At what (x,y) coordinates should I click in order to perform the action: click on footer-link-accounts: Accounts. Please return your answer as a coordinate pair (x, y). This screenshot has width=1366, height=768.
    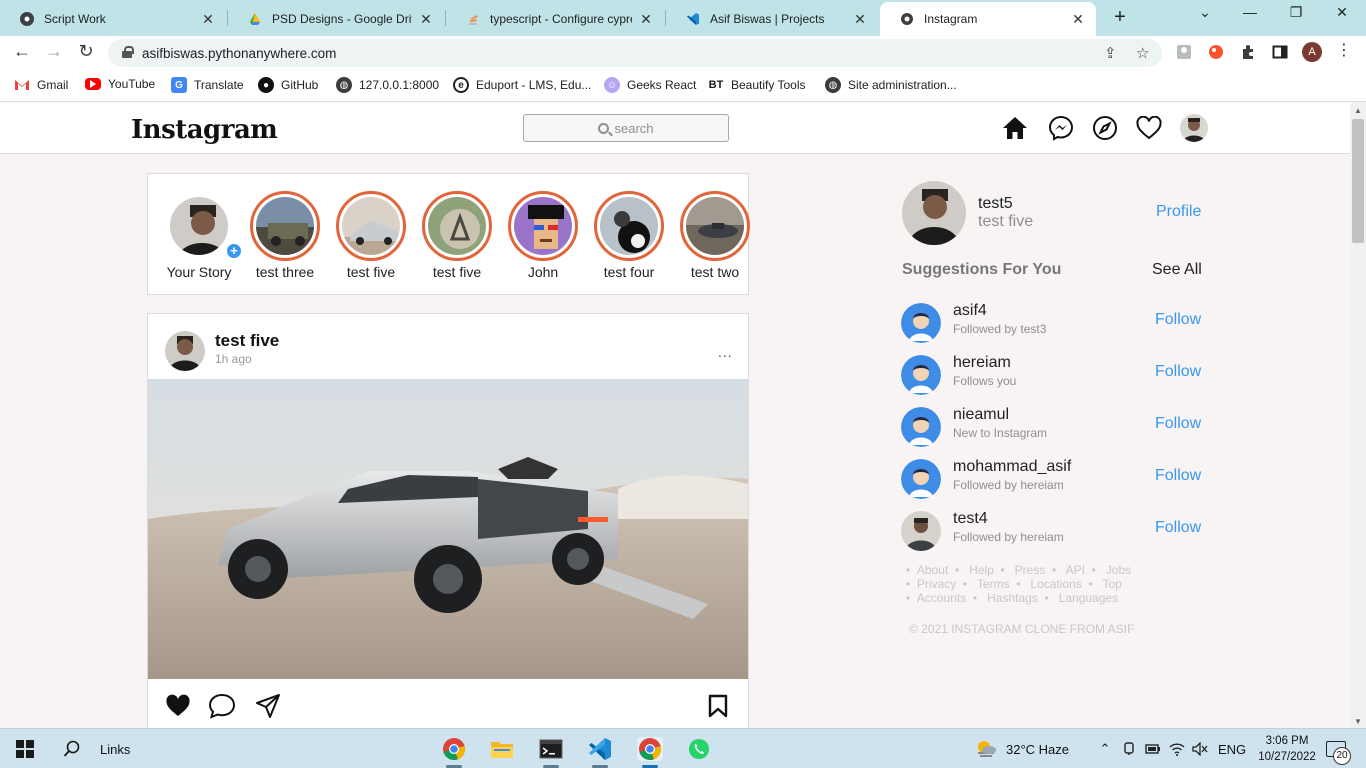
    Looking at the image, I should click on (941, 598).